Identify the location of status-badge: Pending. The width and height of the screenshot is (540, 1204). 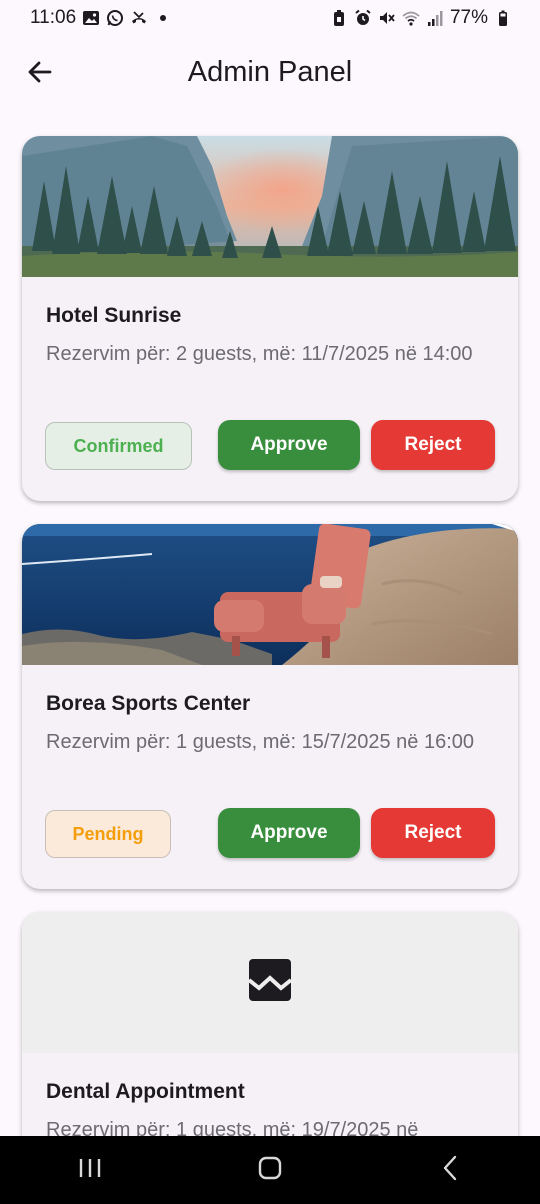
(108, 834).